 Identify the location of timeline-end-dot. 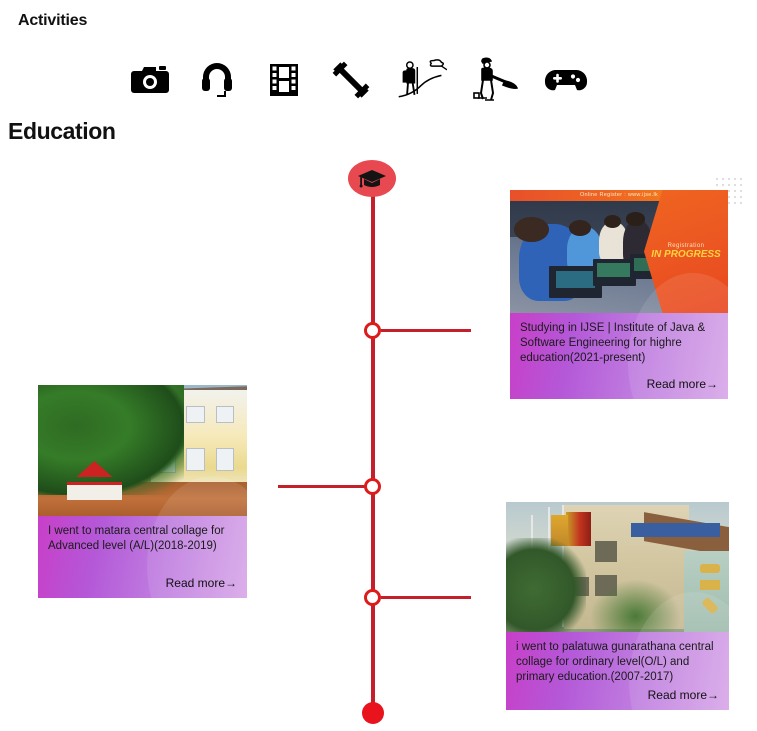
(373, 713).